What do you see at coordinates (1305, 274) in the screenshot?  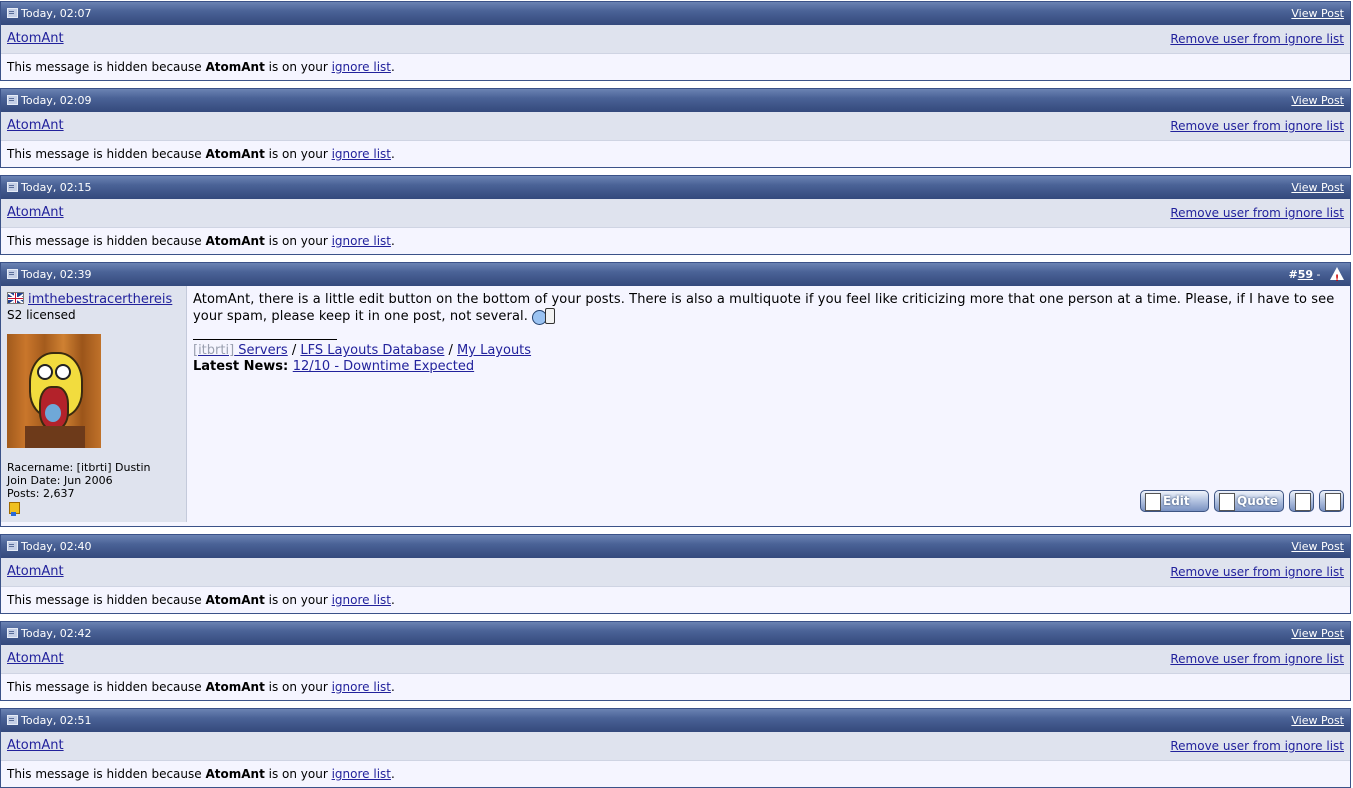 I see `post-number-link: 59` at bounding box center [1305, 274].